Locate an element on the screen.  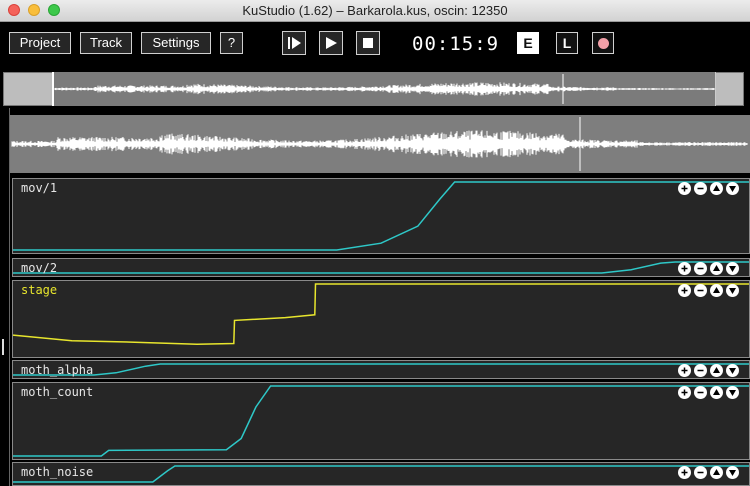
track-curve-moth-noise is located at coordinates (381, 474).